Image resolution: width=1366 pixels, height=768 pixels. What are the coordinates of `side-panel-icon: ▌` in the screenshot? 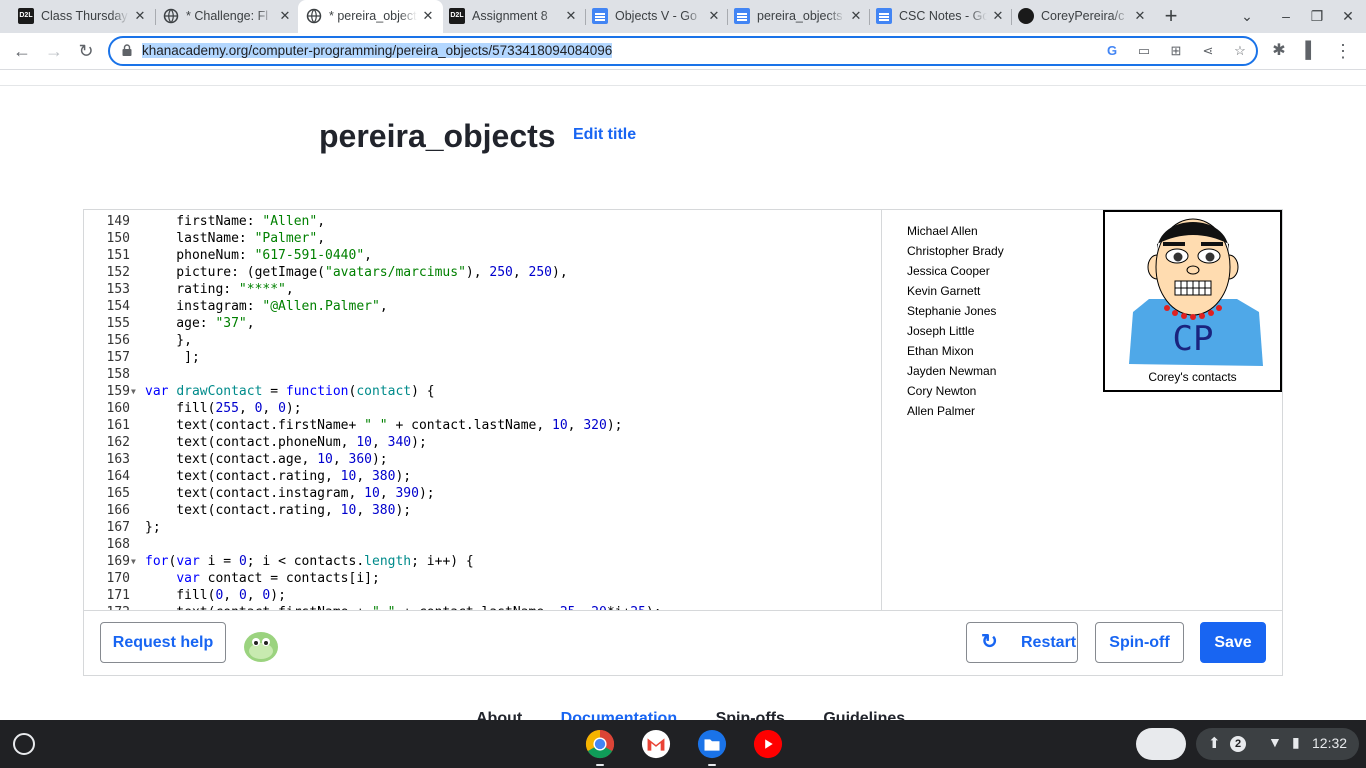 It's located at (1311, 51).